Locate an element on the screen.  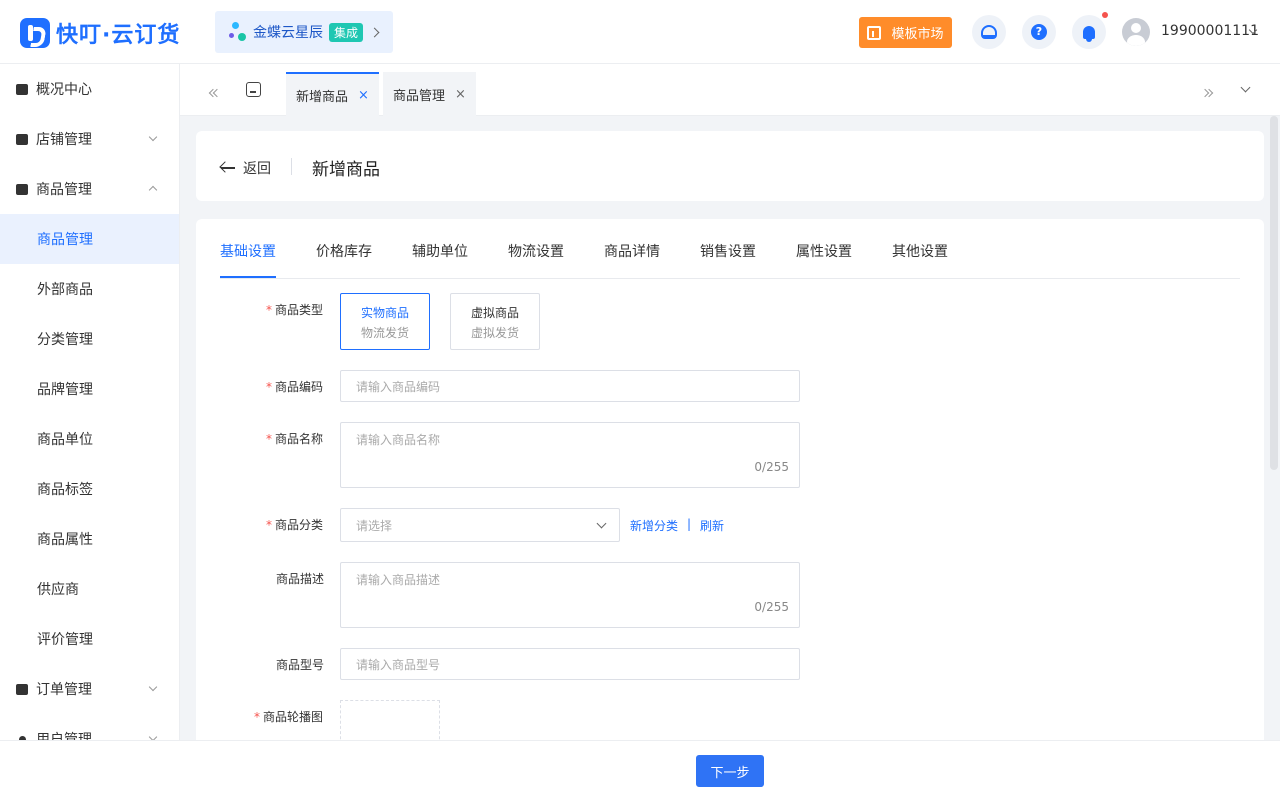
product-code-input: 请输入商品编码 is located at coordinates (570, 386).